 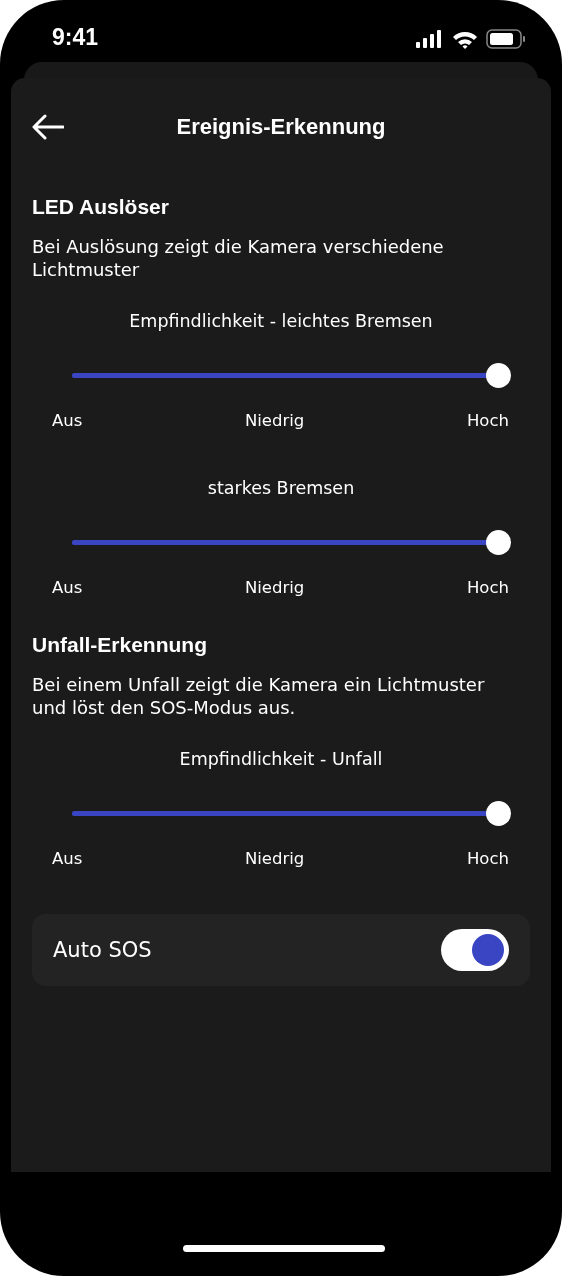 I want to click on section-title: LED Auslöser, so click(x=101, y=207).